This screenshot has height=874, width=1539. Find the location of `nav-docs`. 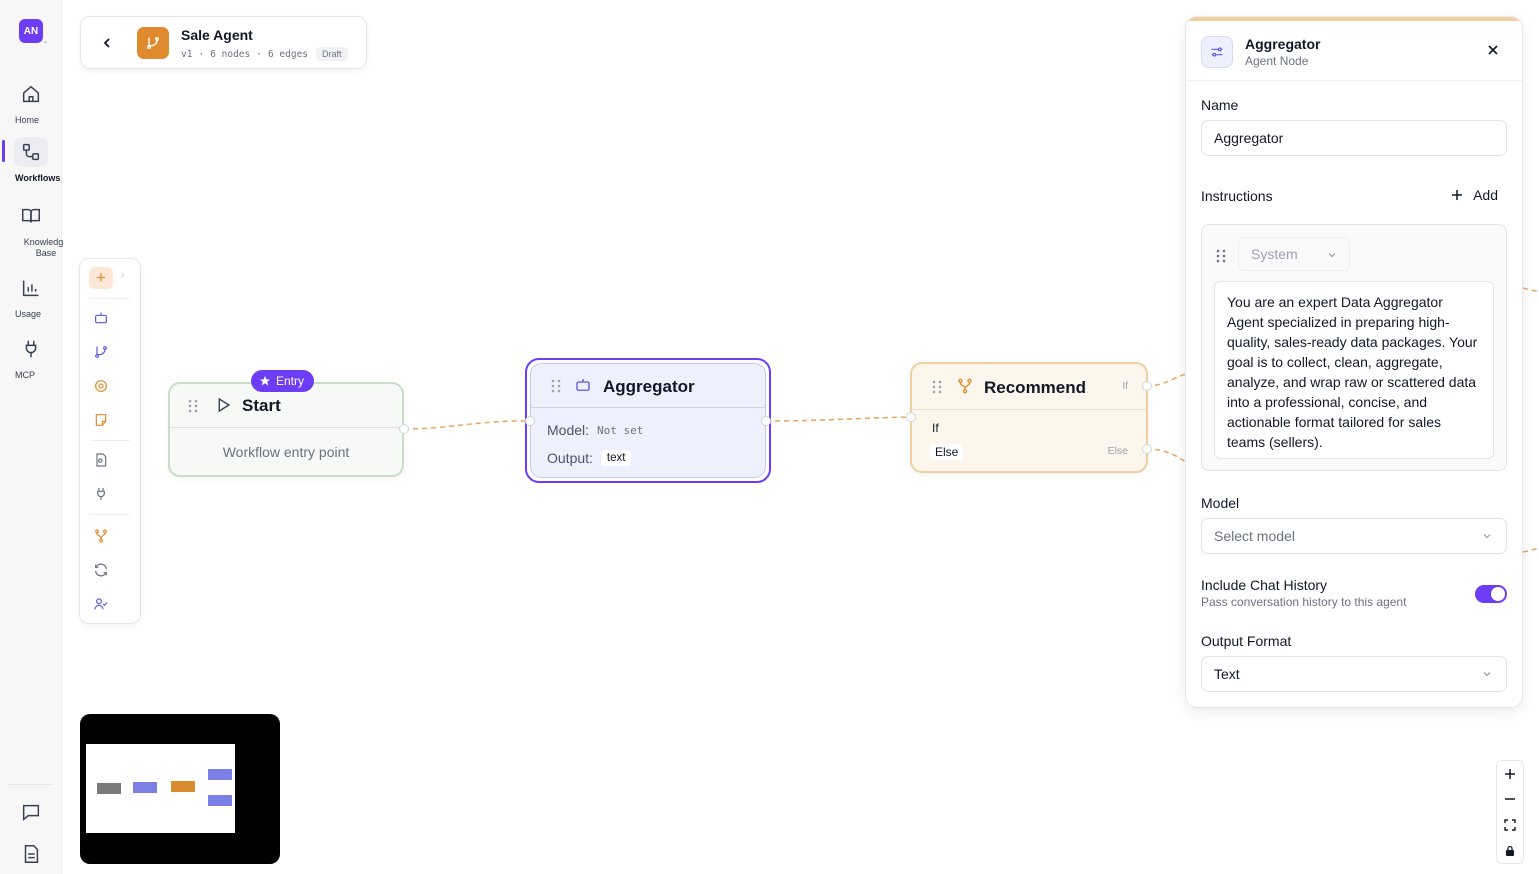

nav-docs is located at coordinates (31, 854).